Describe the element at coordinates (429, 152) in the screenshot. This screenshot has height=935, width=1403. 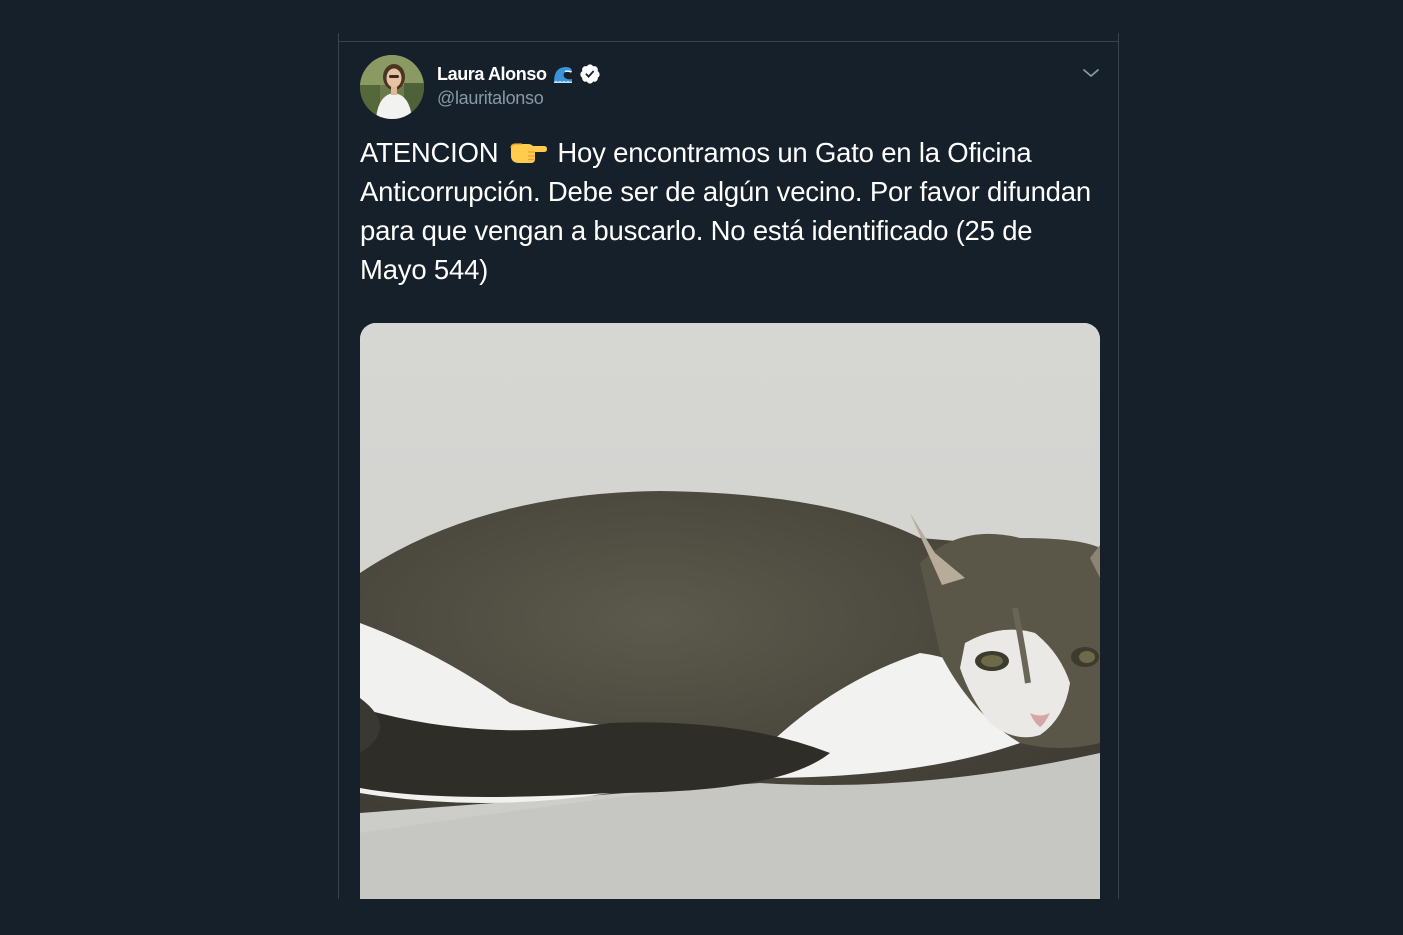
I see `tweet-text-part1: ATENCION` at that location.